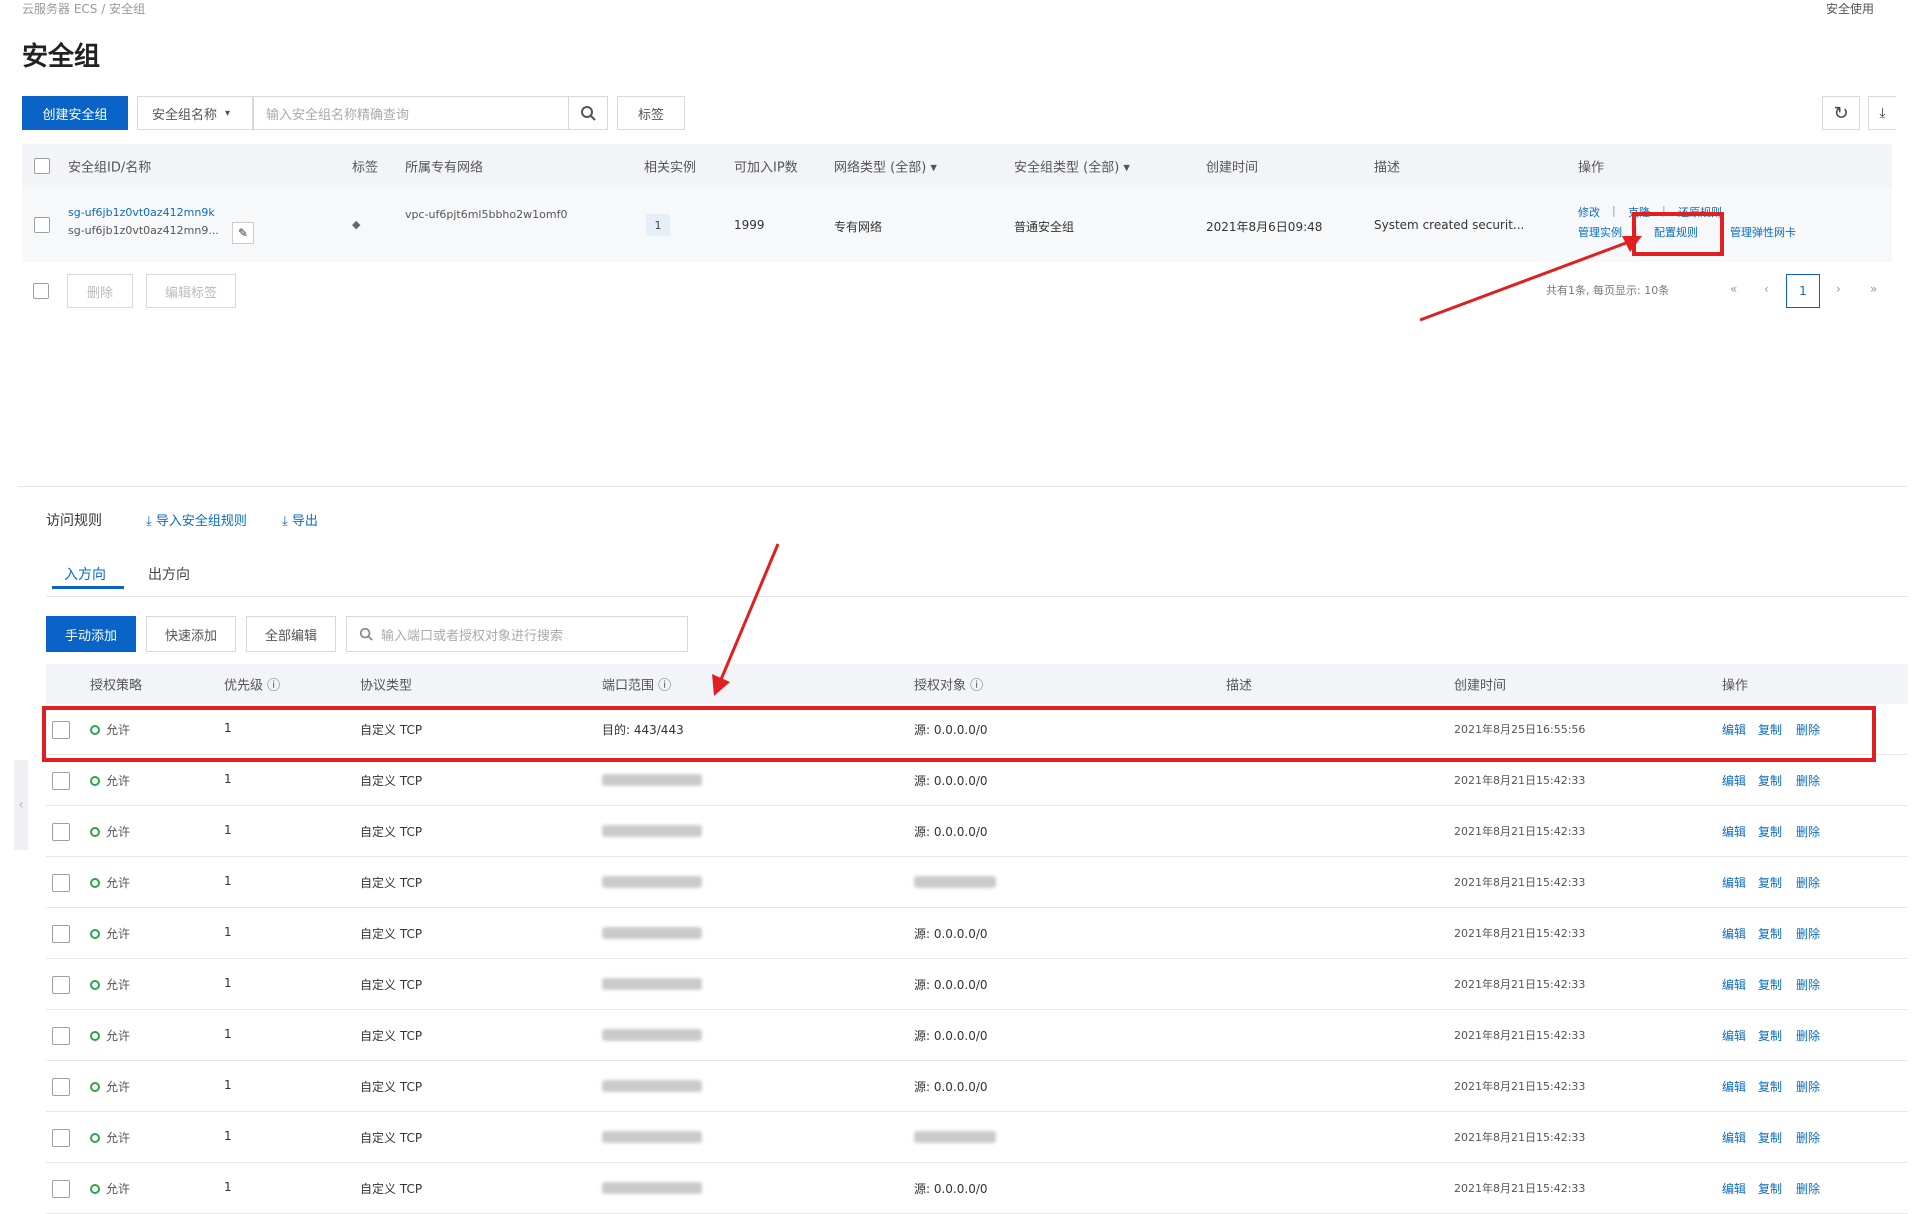 The height and width of the screenshot is (1214, 1924). Describe the element at coordinates (658, 225) in the screenshot. I see `instances-count-badge: 1` at that location.